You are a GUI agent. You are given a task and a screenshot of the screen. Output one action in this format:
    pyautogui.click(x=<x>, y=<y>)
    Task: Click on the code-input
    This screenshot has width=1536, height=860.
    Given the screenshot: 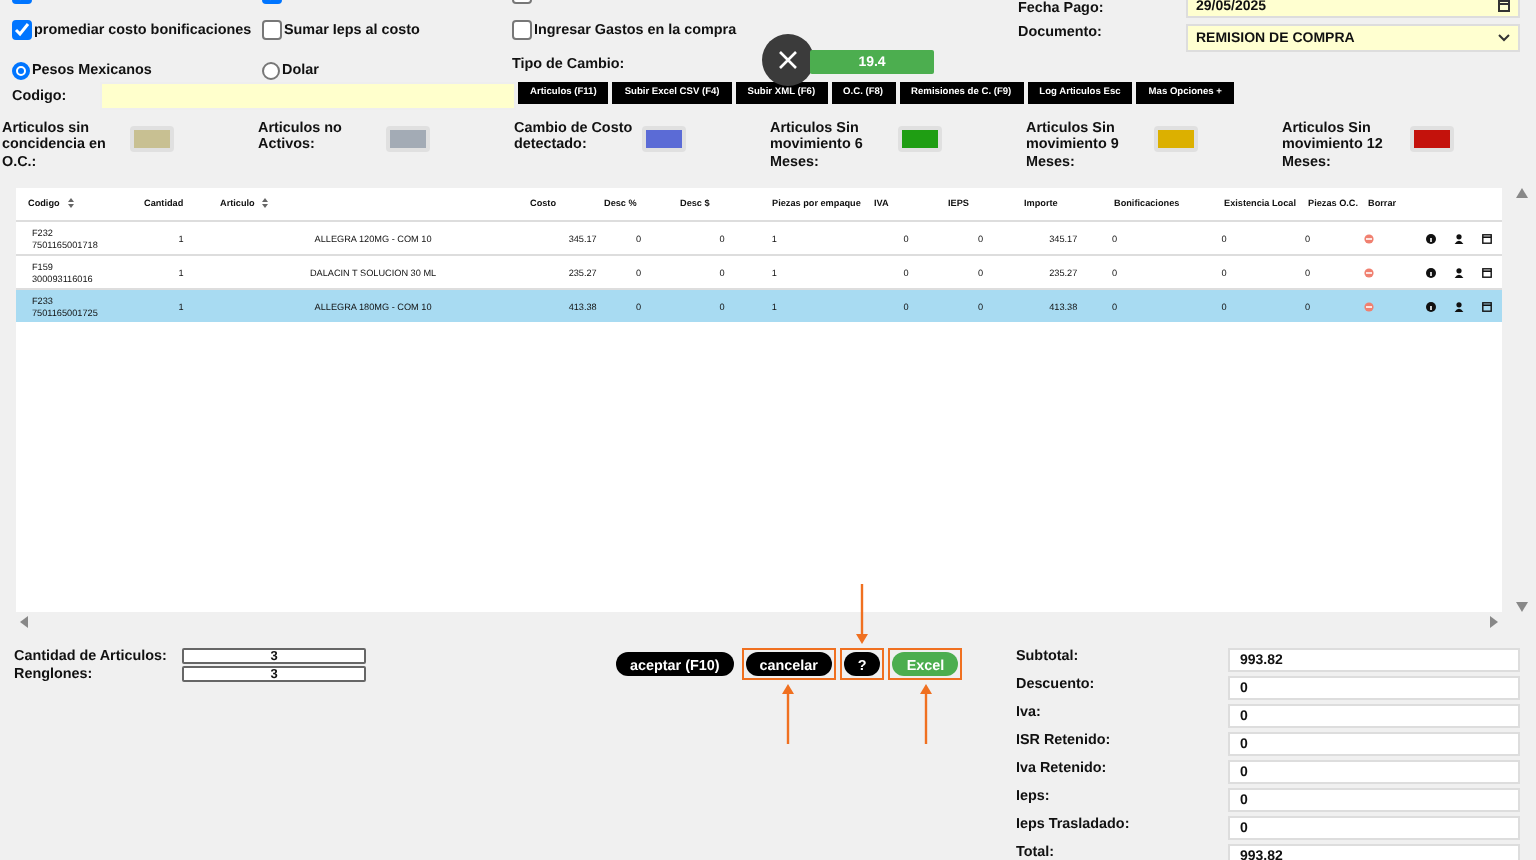 What is the action you would take?
    pyautogui.click(x=308, y=96)
    